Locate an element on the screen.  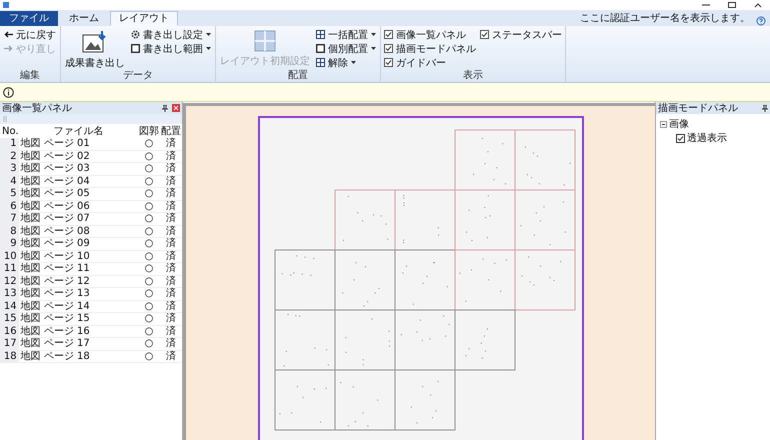
table-cell: 地図 ページ 08 is located at coordinates (78, 231).